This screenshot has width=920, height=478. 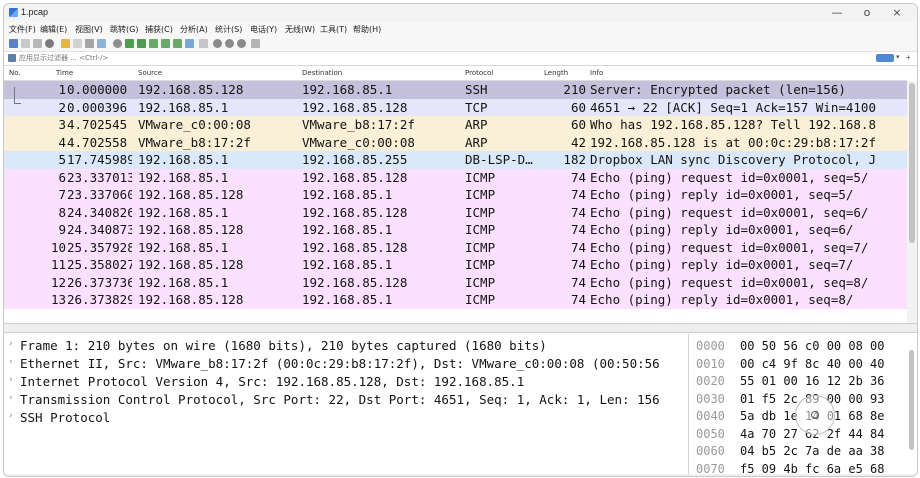 I want to click on go-back-icon, so click(x=129, y=43).